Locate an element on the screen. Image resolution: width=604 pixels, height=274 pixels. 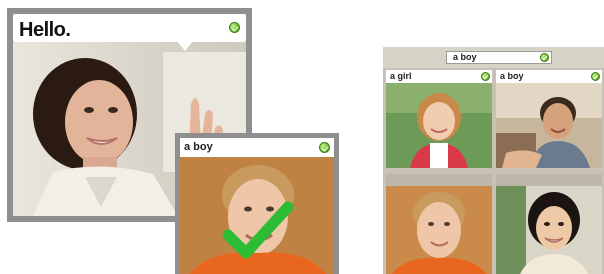
grid-cell-girl-smiling is located at coordinates (549, 224).